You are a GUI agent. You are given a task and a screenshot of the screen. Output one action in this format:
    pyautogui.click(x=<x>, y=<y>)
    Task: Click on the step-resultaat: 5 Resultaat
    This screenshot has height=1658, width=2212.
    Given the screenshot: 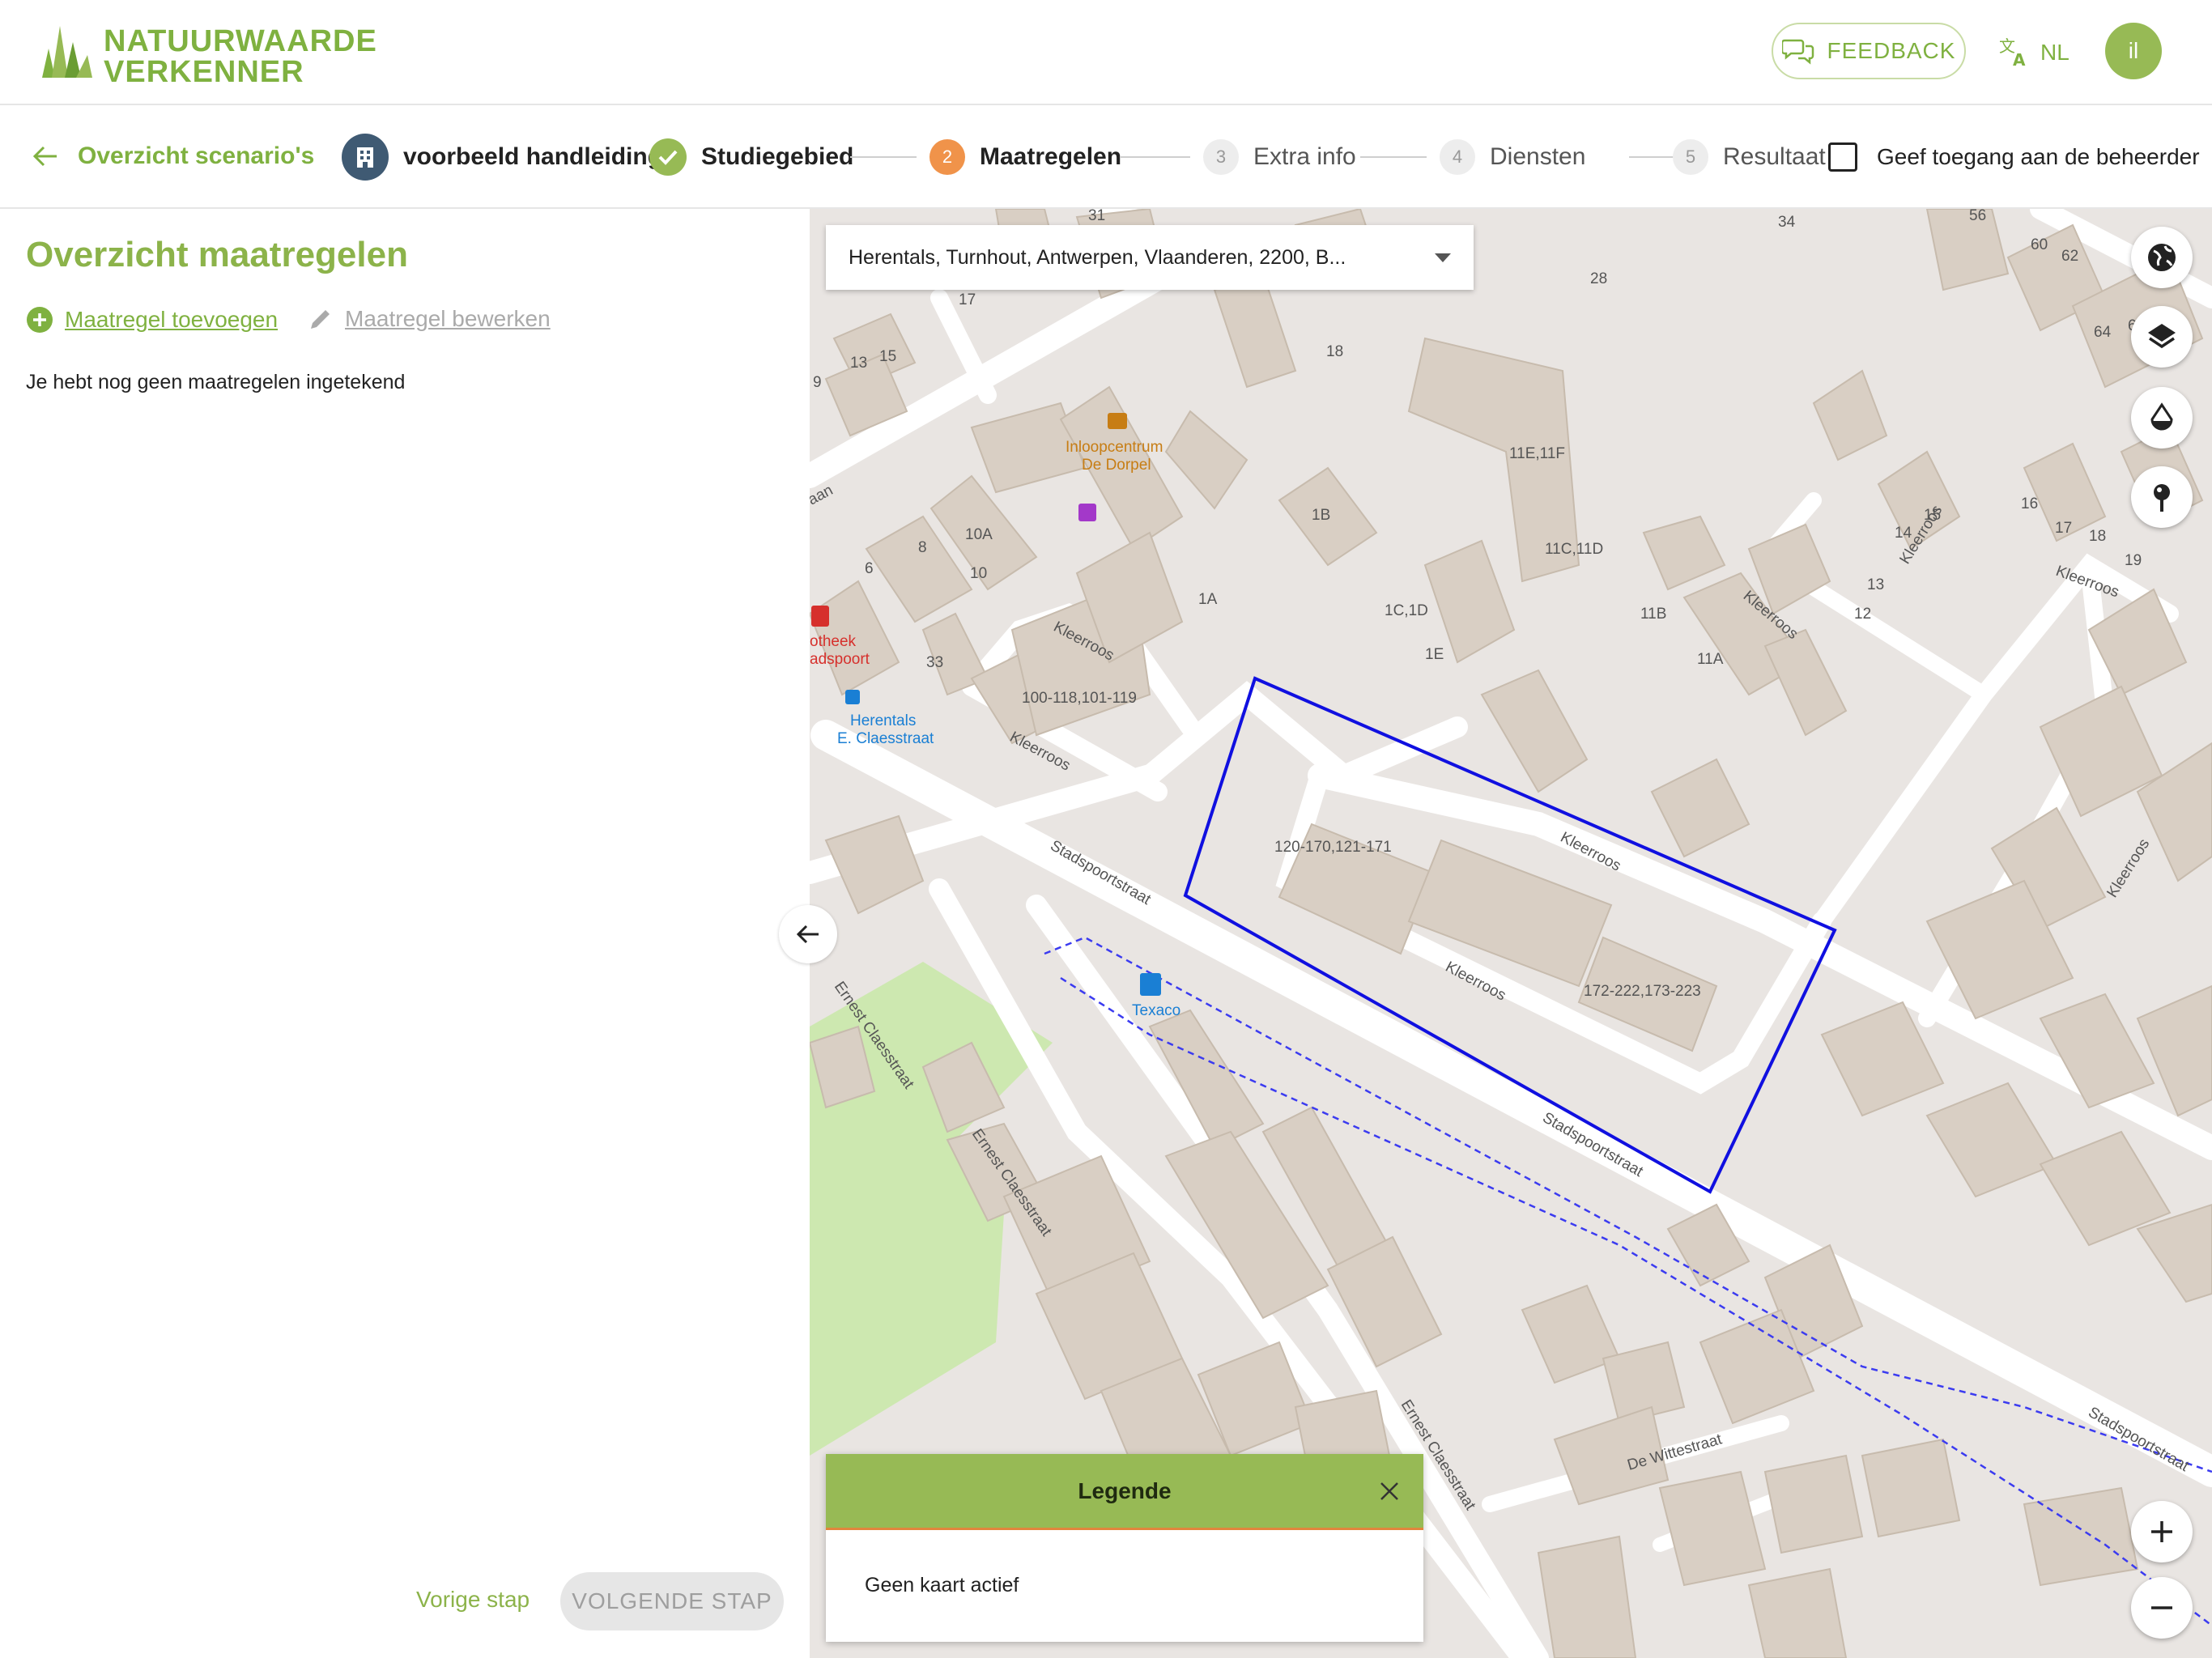 What is the action you would take?
    pyautogui.click(x=1749, y=157)
    